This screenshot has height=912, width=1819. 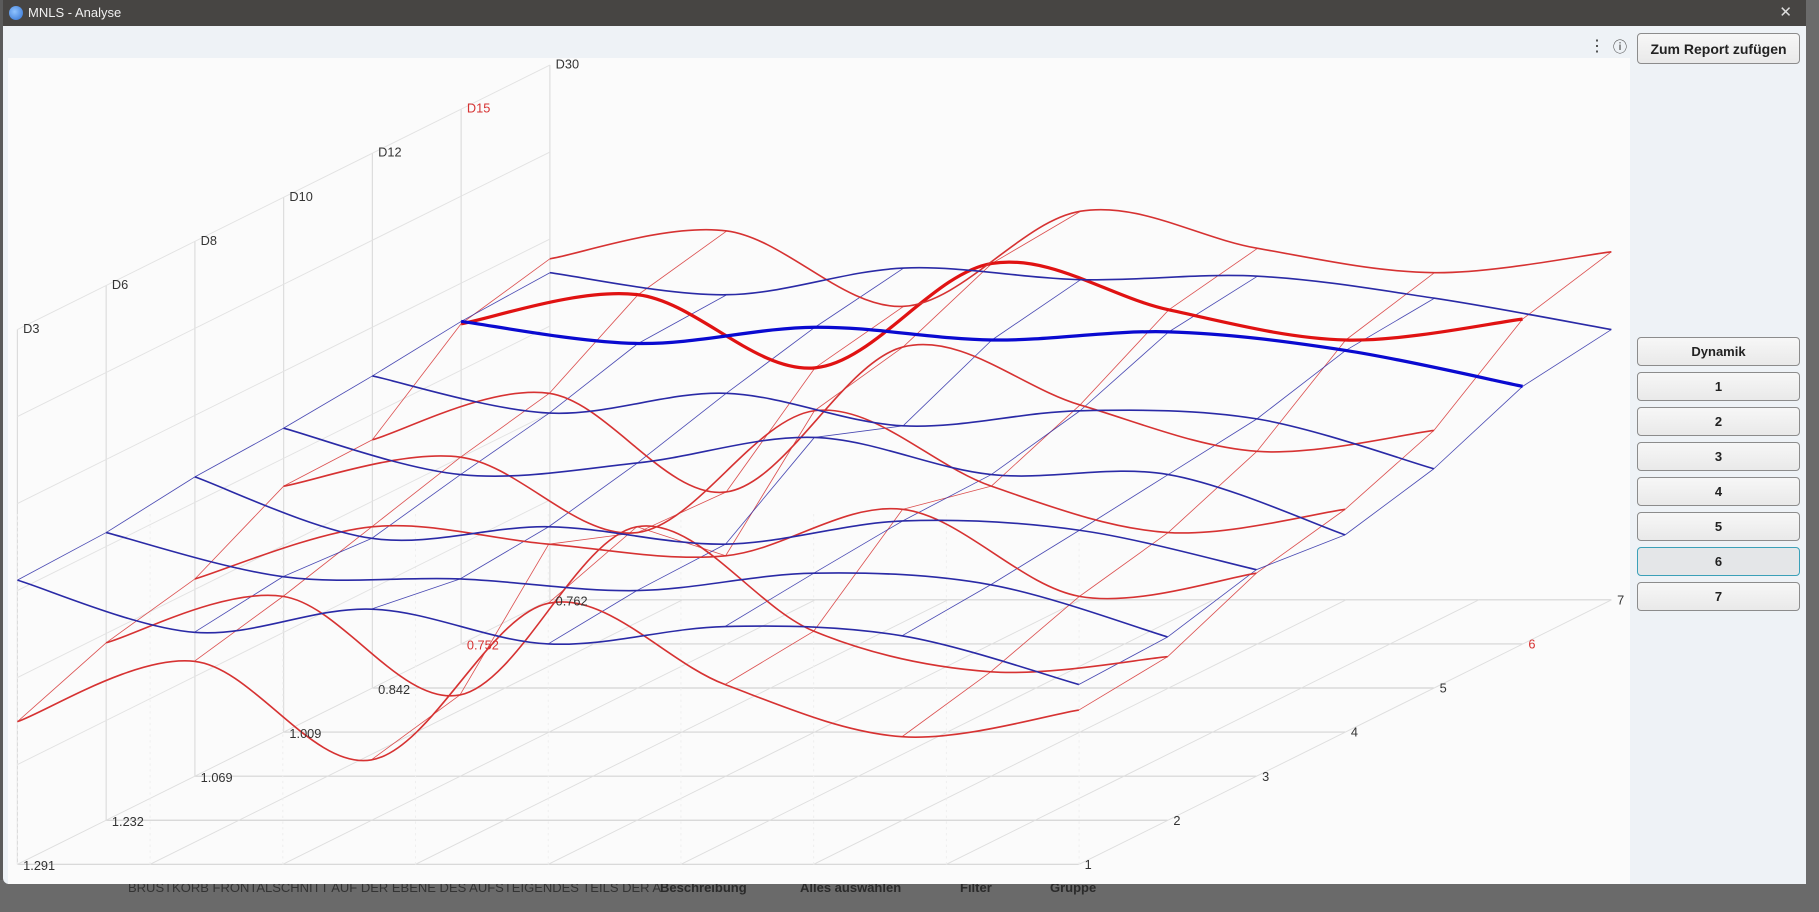 I want to click on row-button-5: 5, so click(x=1718, y=526).